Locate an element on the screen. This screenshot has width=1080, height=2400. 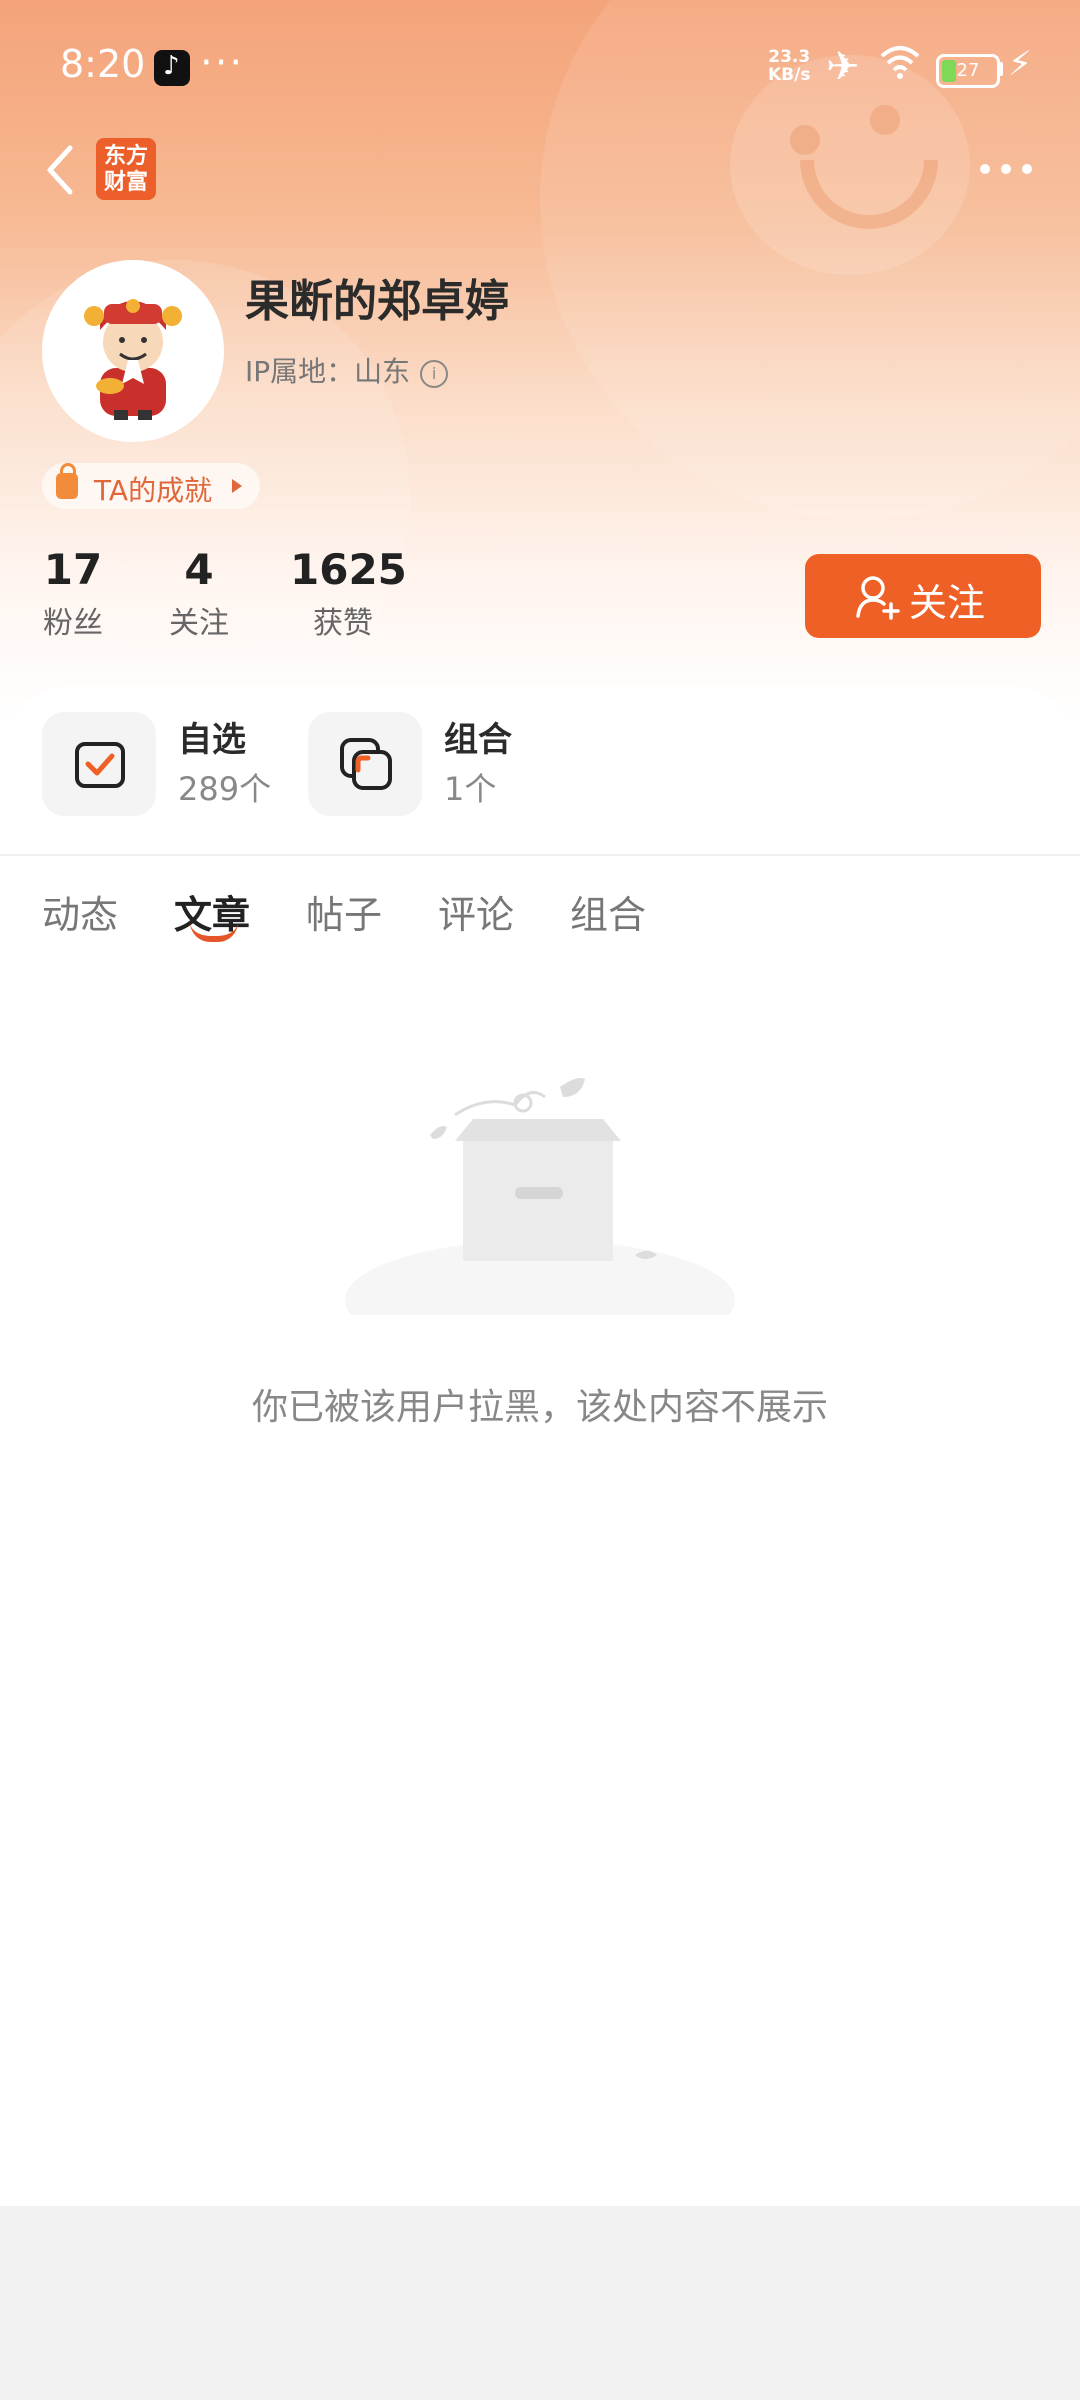
portfolio-title: 组合 is located at coordinates (478, 740).